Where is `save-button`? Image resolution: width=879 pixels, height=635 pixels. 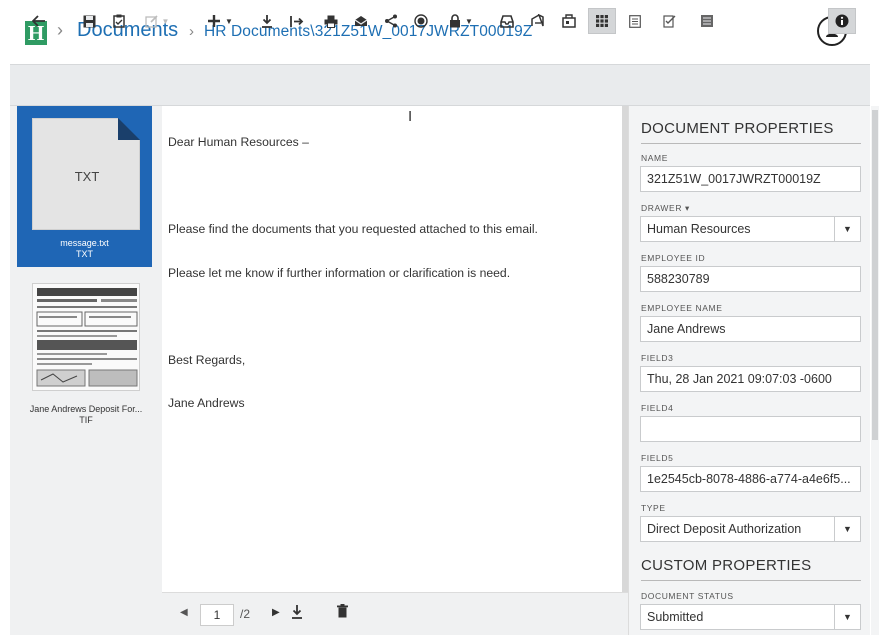
save-button is located at coordinates (89, 21).